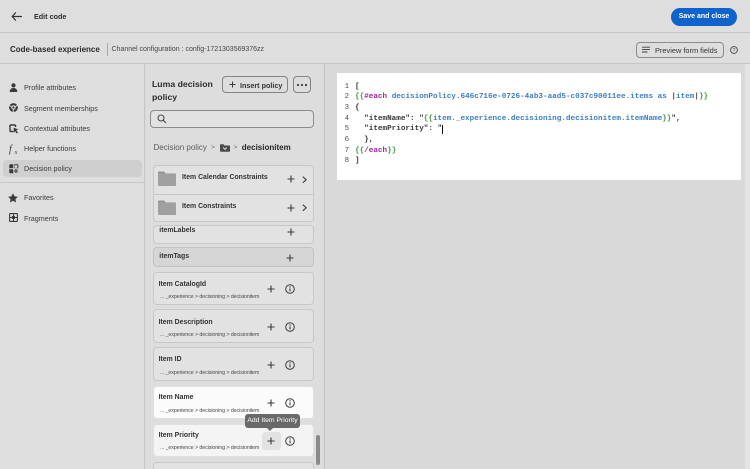  What do you see at coordinates (11, 149) in the screenshot?
I see `svg-text: f` at bounding box center [11, 149].